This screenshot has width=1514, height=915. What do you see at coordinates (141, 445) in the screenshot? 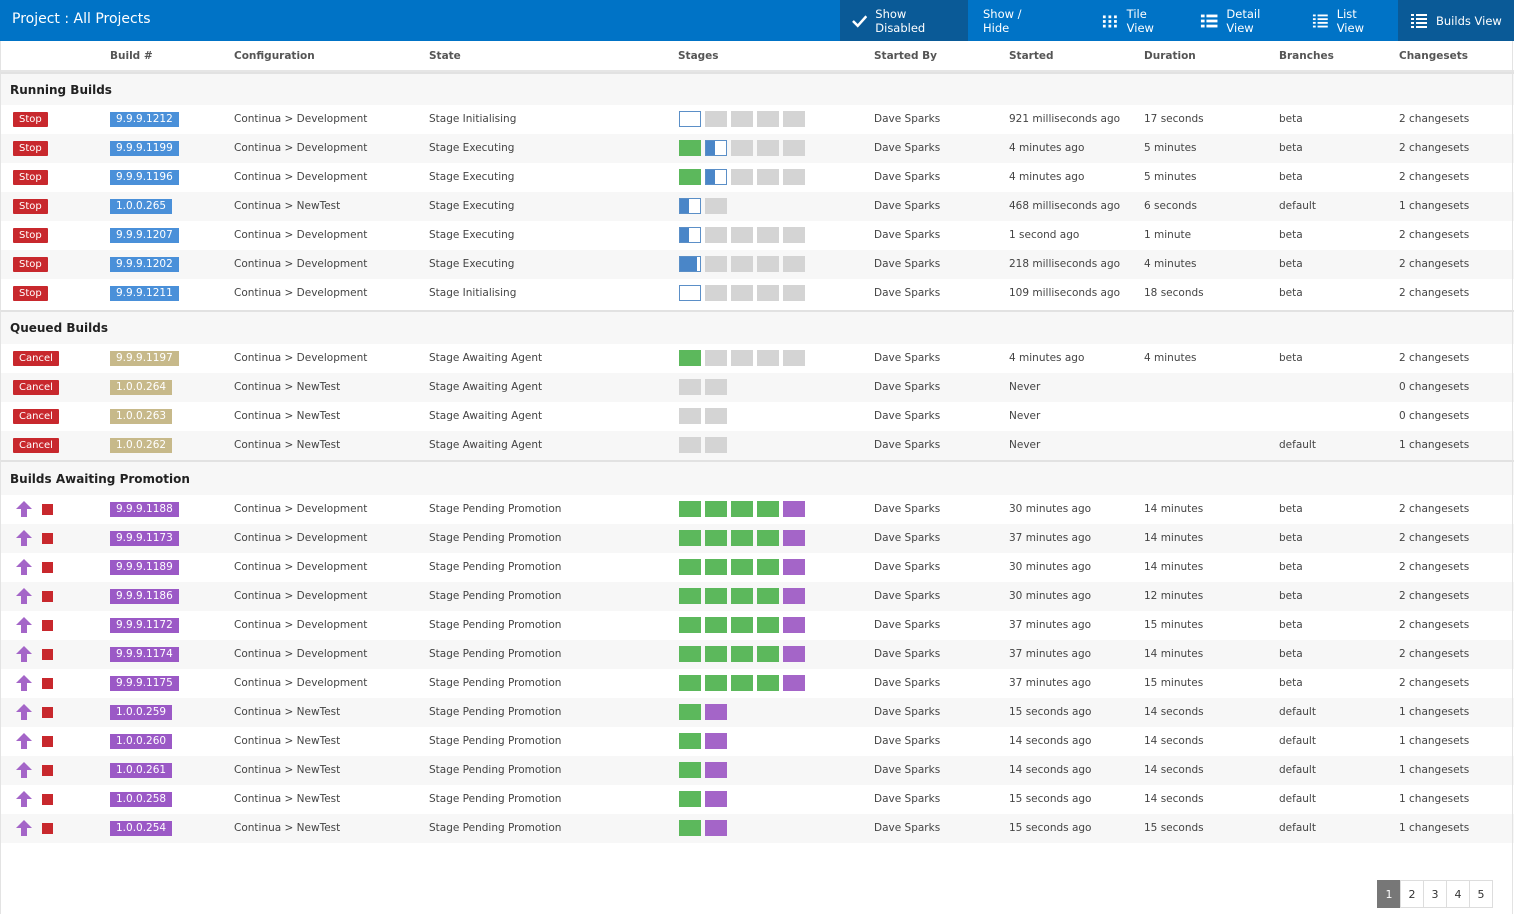
I see `build-number-badge: 1.0.0.262` at bounding box center [141, 445].